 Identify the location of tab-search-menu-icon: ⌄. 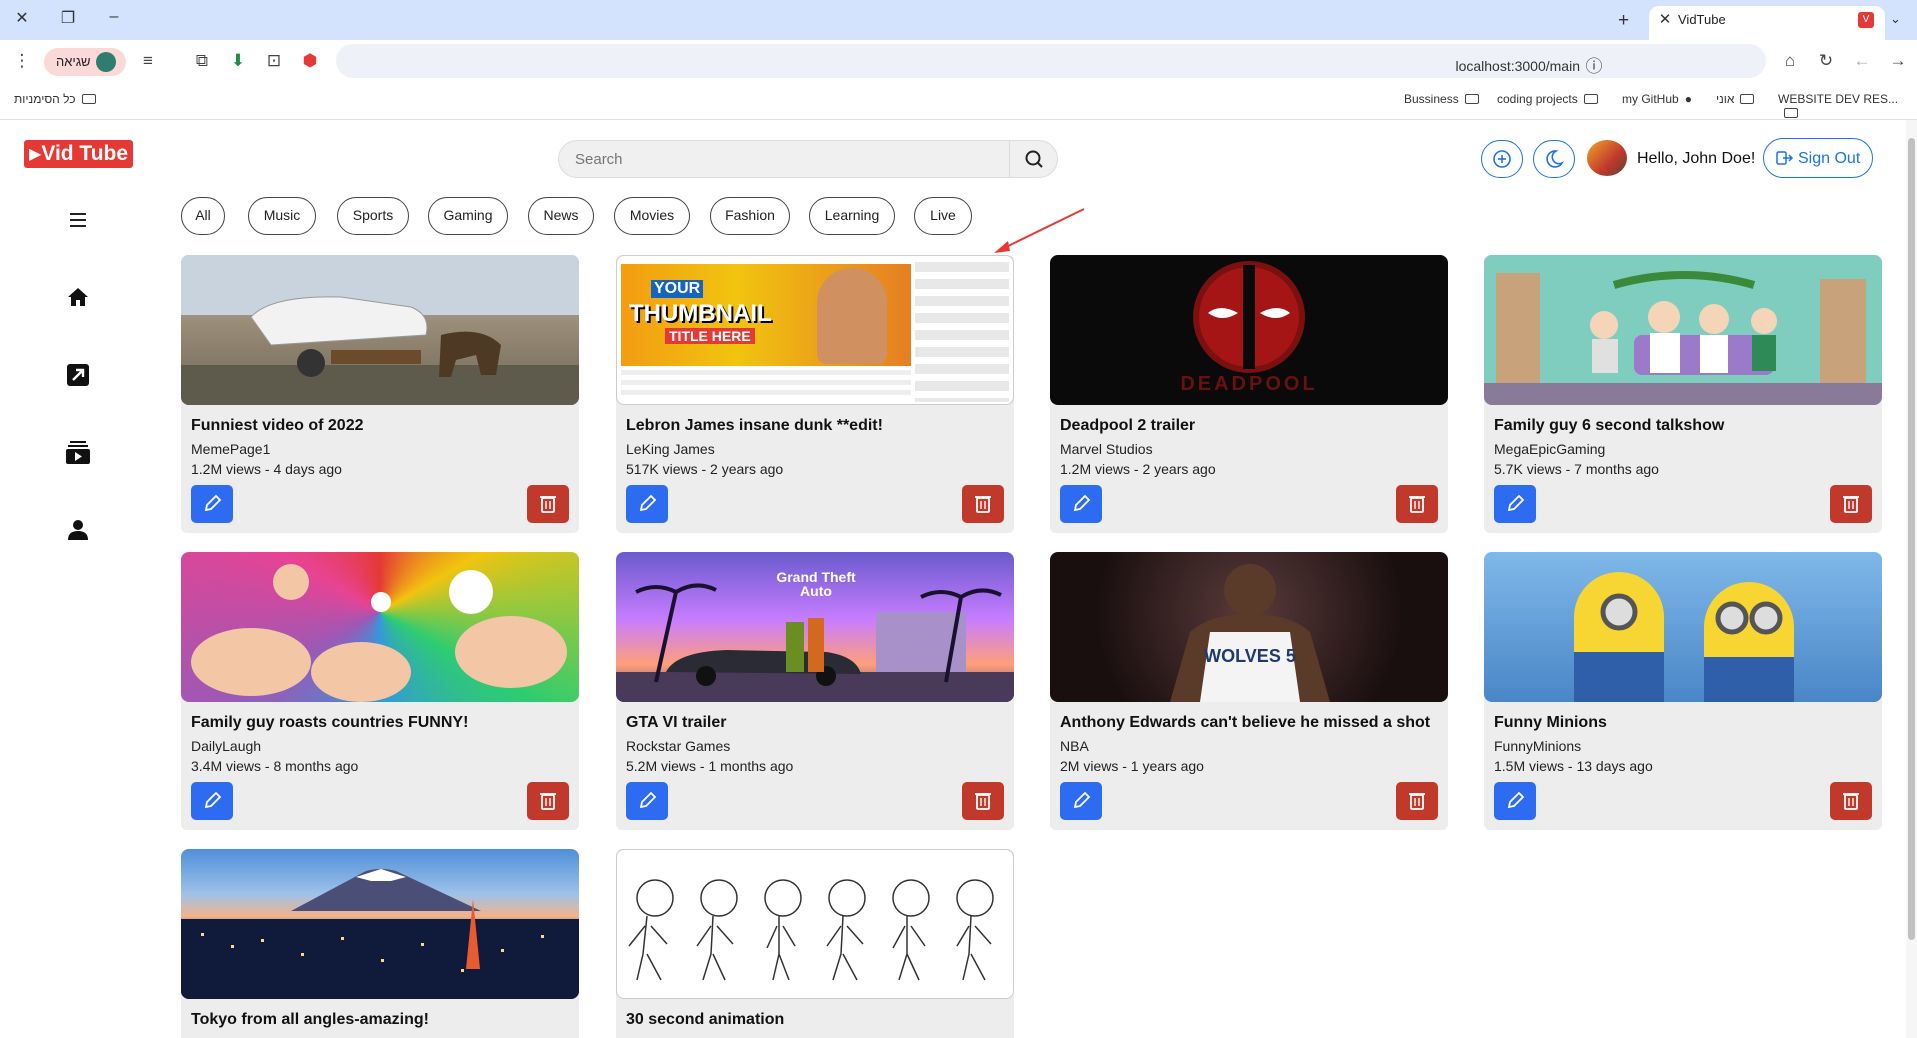
(1895, 19).